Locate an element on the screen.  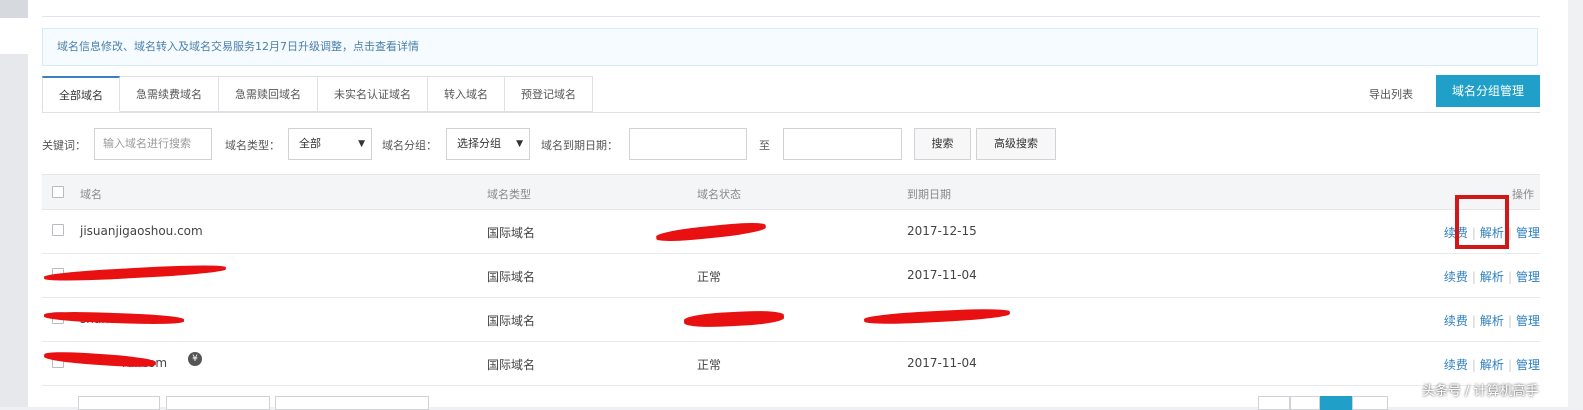
domain-type-value: 全部 is located at coordinates (310, 143).